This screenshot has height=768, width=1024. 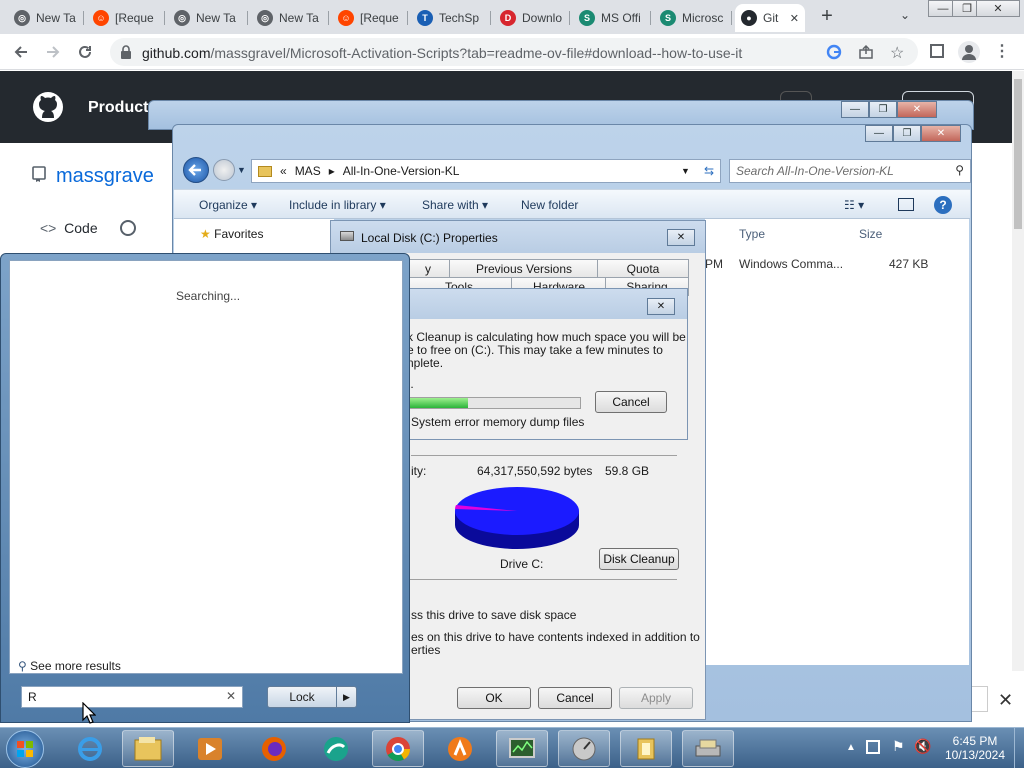 I want to click on tab-previous-versions: Previous Versions, so click(x=524, y=268).